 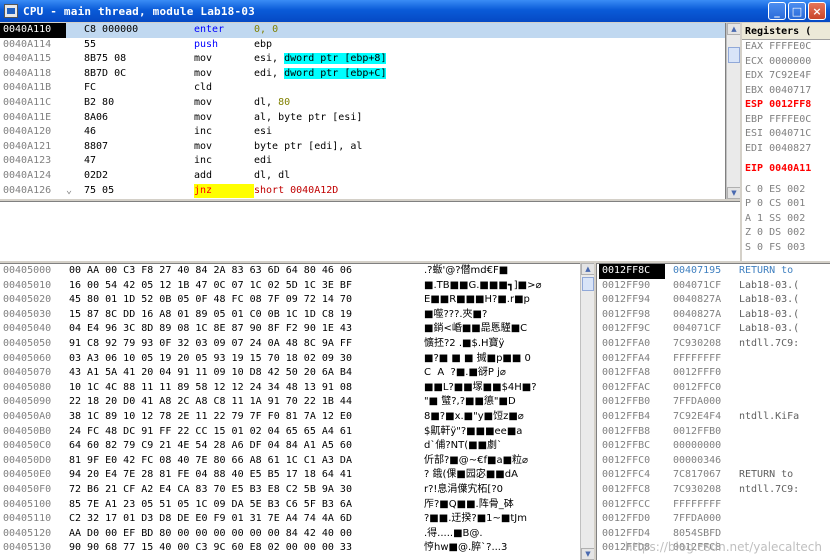 What do you see at coordinates (494, 519) in the screenshot?
I see `dump-ascii: ?■■.迂揆?■1~■tJm` at bounding box center [494, 519].